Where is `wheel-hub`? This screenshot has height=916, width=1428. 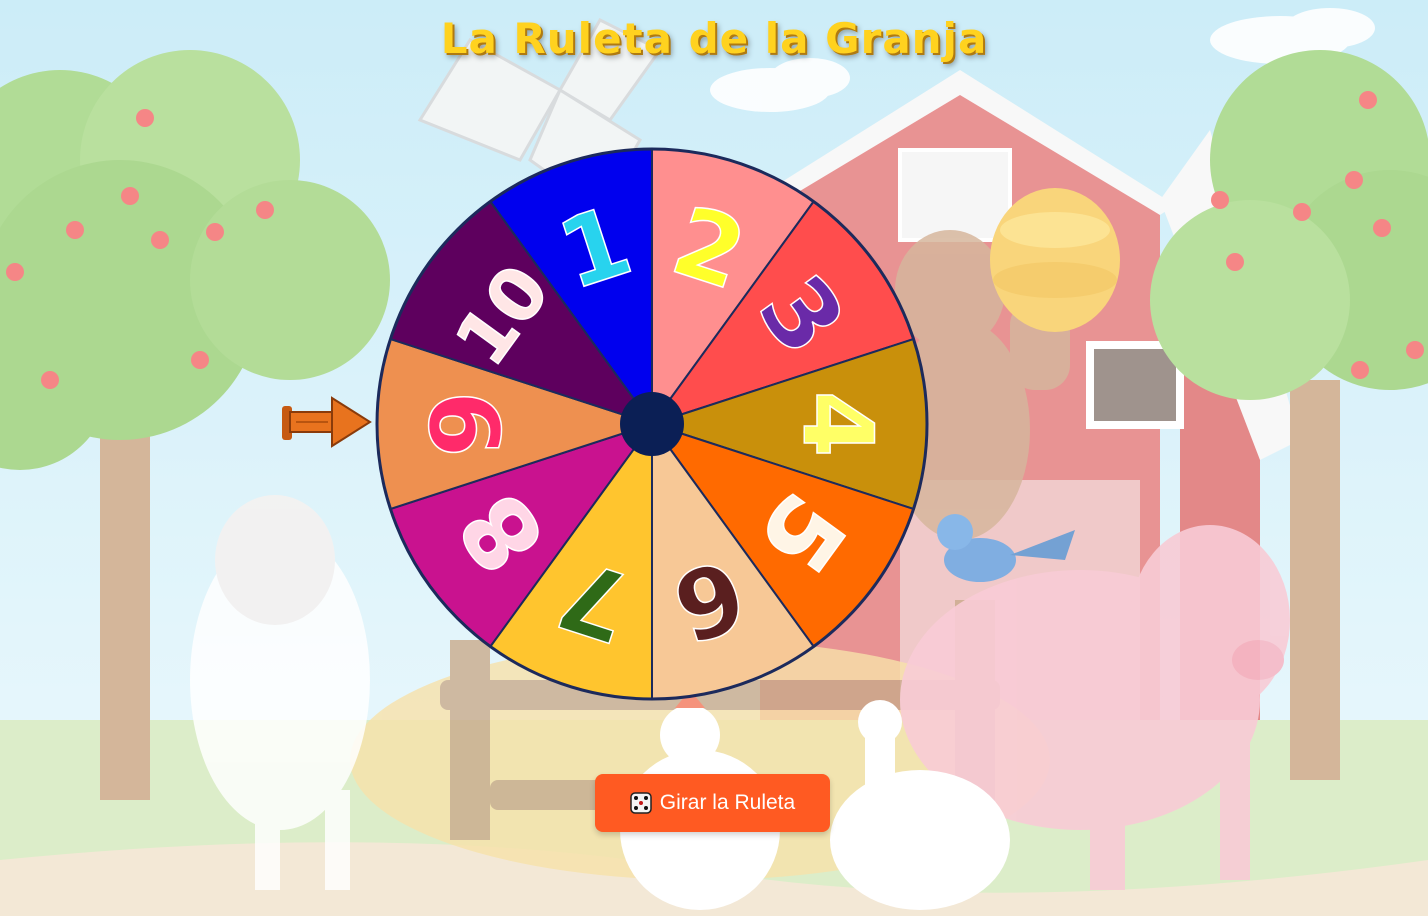
wheel-hub is located at coordinates (652, 424).